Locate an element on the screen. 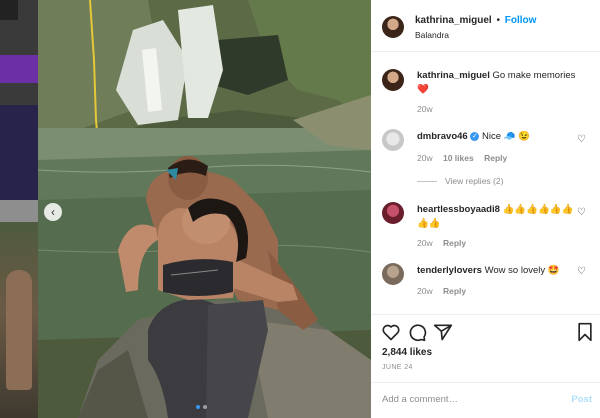 This screenshot has height=418, width=600. post-header: kathrina_miguel • Follow Balandra is located at coordinates (485, 26).